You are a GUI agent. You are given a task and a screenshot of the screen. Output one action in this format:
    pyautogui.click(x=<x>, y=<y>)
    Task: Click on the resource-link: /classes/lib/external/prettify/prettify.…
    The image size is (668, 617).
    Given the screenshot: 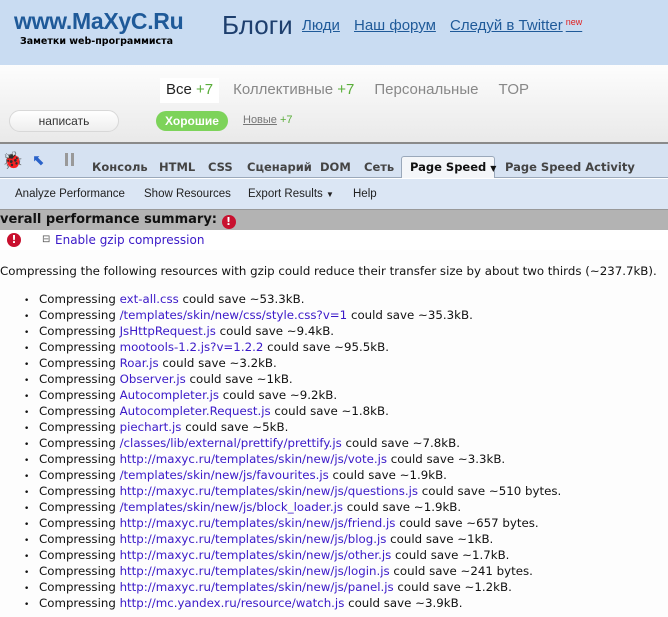 What is the action you would take?
    pyautogui.click(x=231, y=443)
    